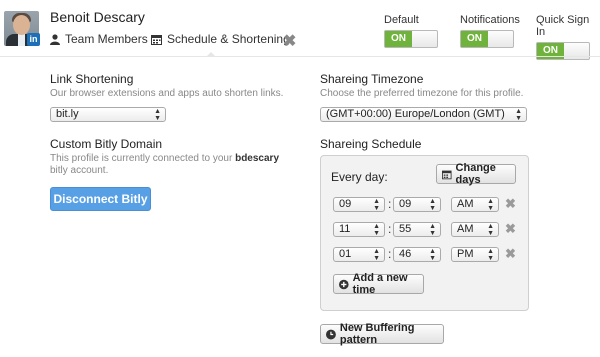 This screenshot has height=357, width=600. What do you see at coordinates (359, 177) in the screenshot?
I see `every-day-label: Every day:` at bounding box center [359, 177].